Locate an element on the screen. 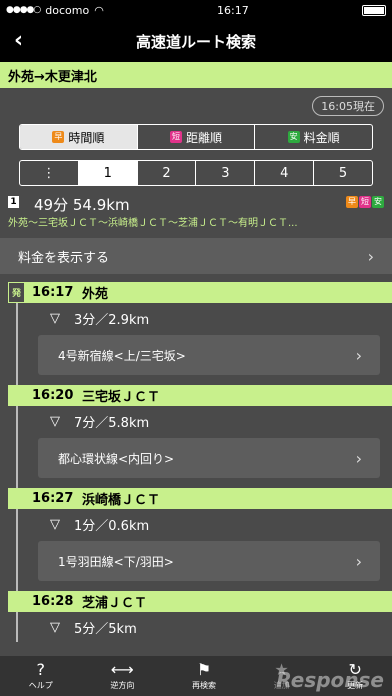 The width and height of the screenshot is (392, 696). show-fee-label: 料金を表示する is located at coordinates (64, 258).